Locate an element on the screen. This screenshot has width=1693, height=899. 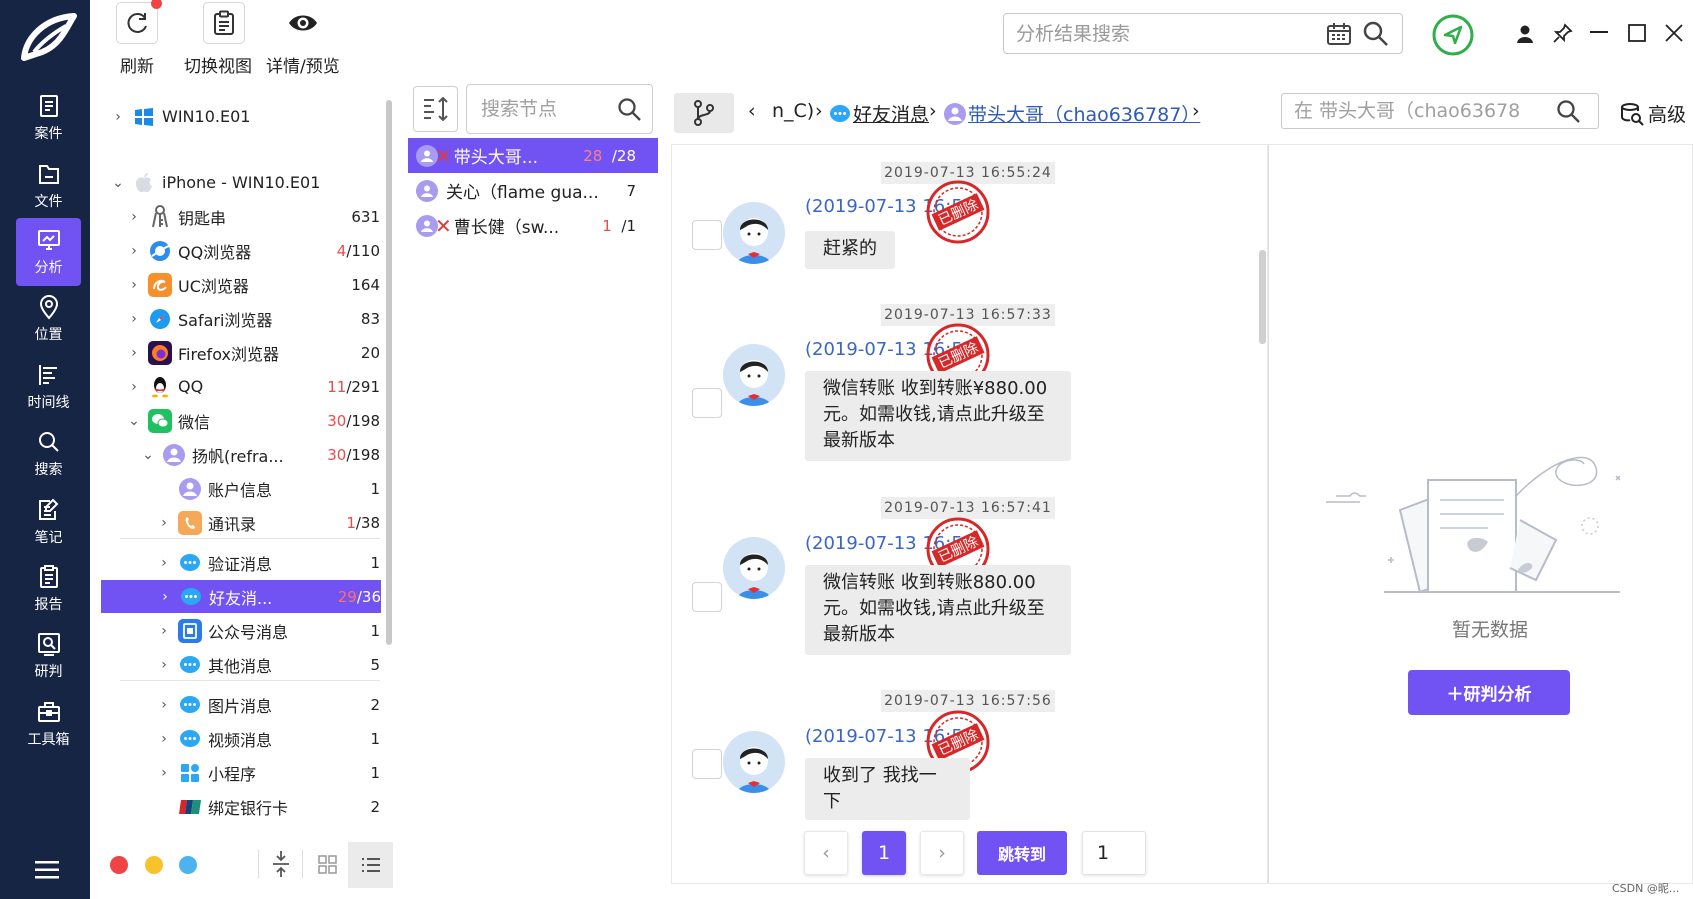
tree-item: › 小程序 1 is located at coordinates (240, 772).